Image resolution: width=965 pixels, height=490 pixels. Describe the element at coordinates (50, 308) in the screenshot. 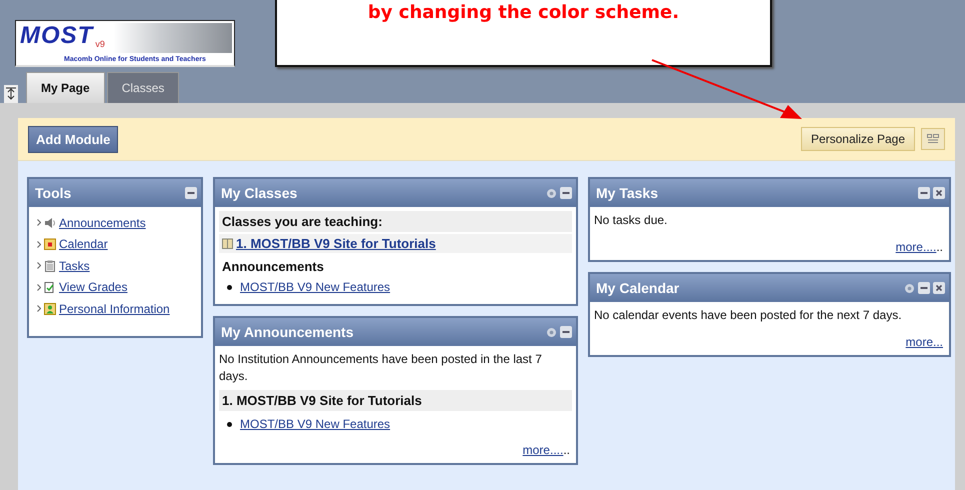

I see `contact-card-icon` at that location.